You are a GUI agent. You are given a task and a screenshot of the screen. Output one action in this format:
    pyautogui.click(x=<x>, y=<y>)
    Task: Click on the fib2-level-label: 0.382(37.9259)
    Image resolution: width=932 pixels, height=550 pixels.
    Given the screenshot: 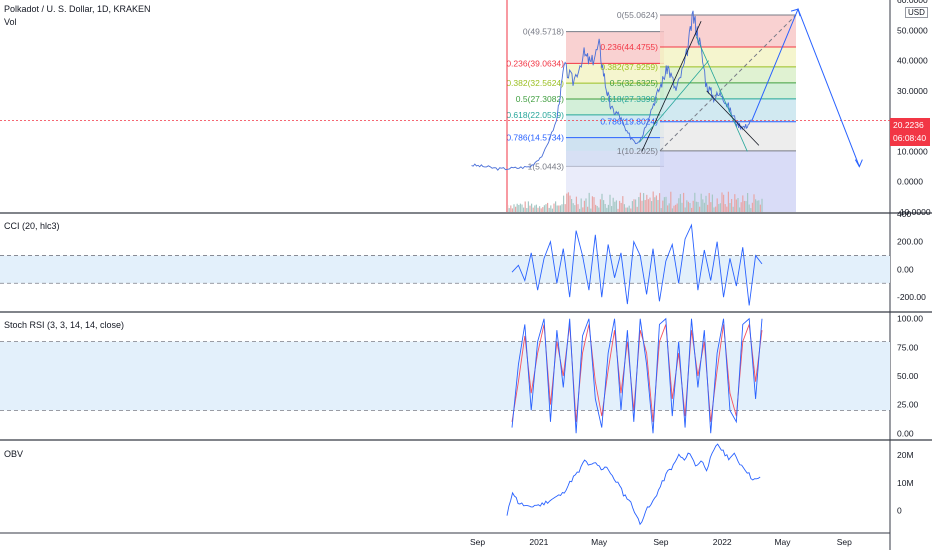 What is the action you would take?
    pyautogui.click(x=629, y=67)
    